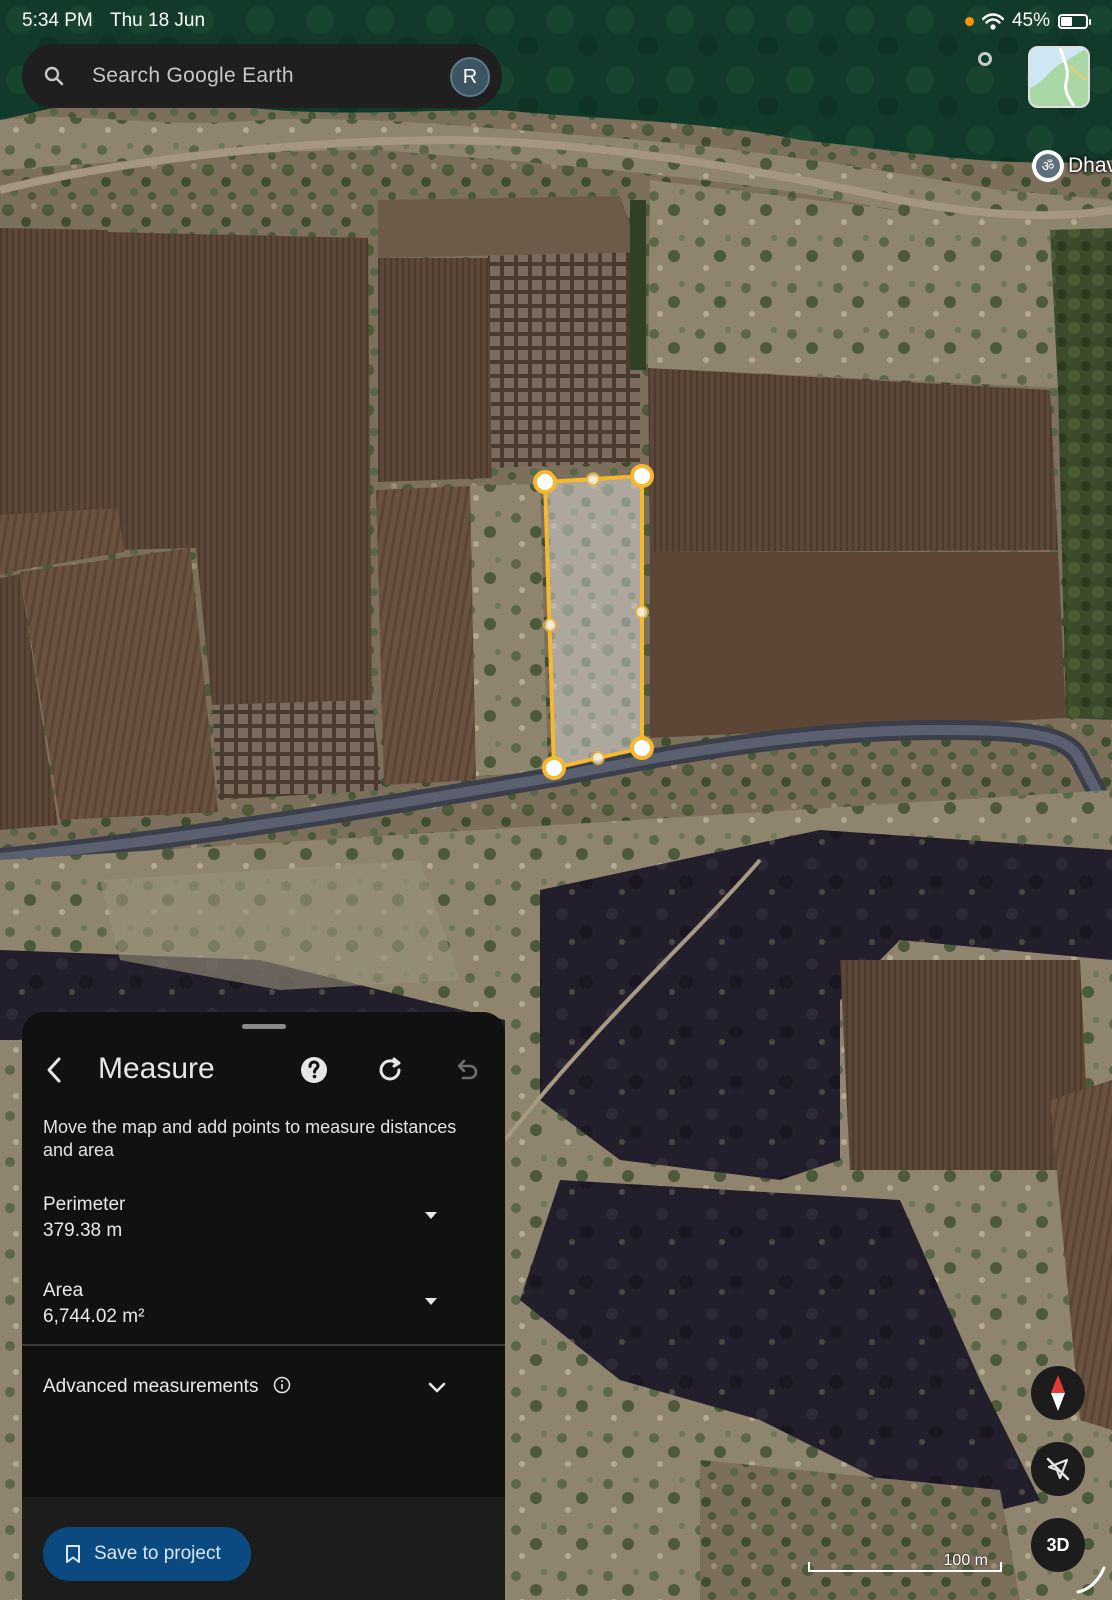  What do you see at coordinates (969, 21) in the screenshot?
I see `privacy-indicator-icon` at bounding box center [969, 21].